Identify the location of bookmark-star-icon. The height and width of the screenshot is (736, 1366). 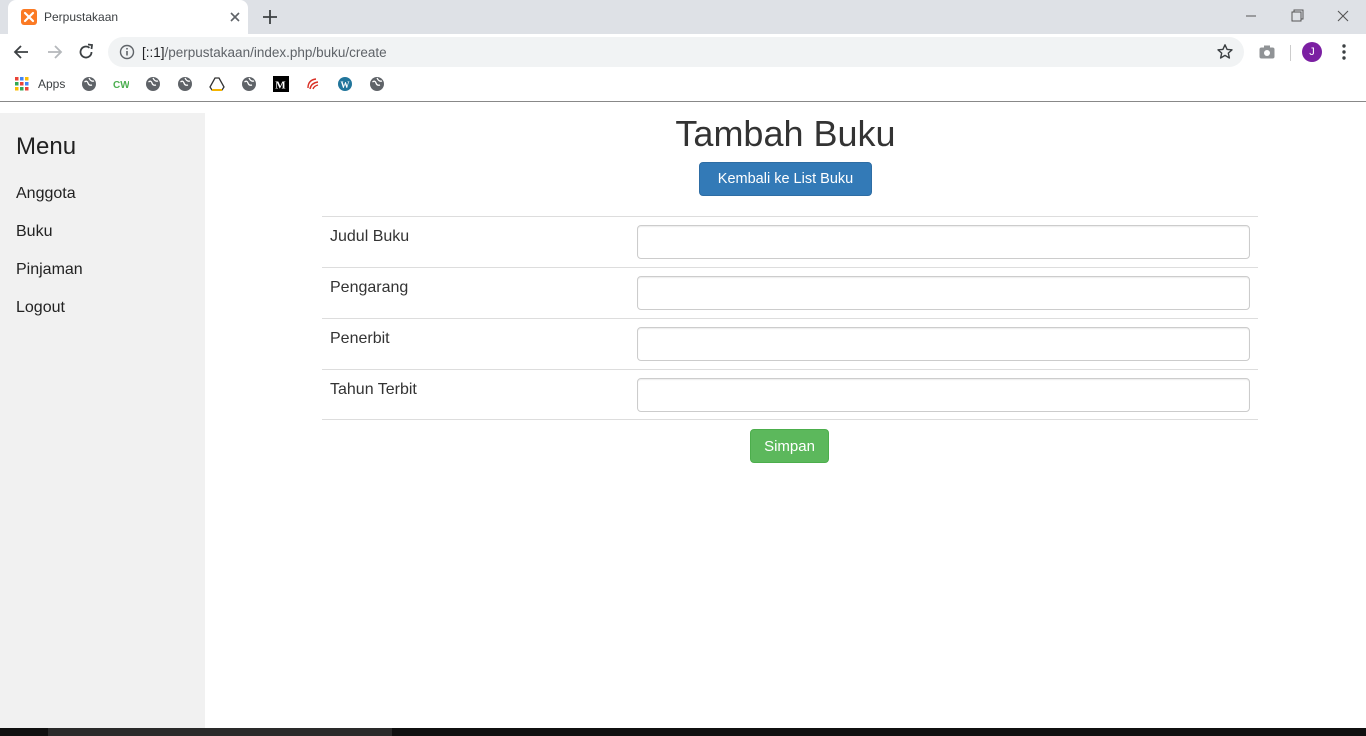
(1225, 52).